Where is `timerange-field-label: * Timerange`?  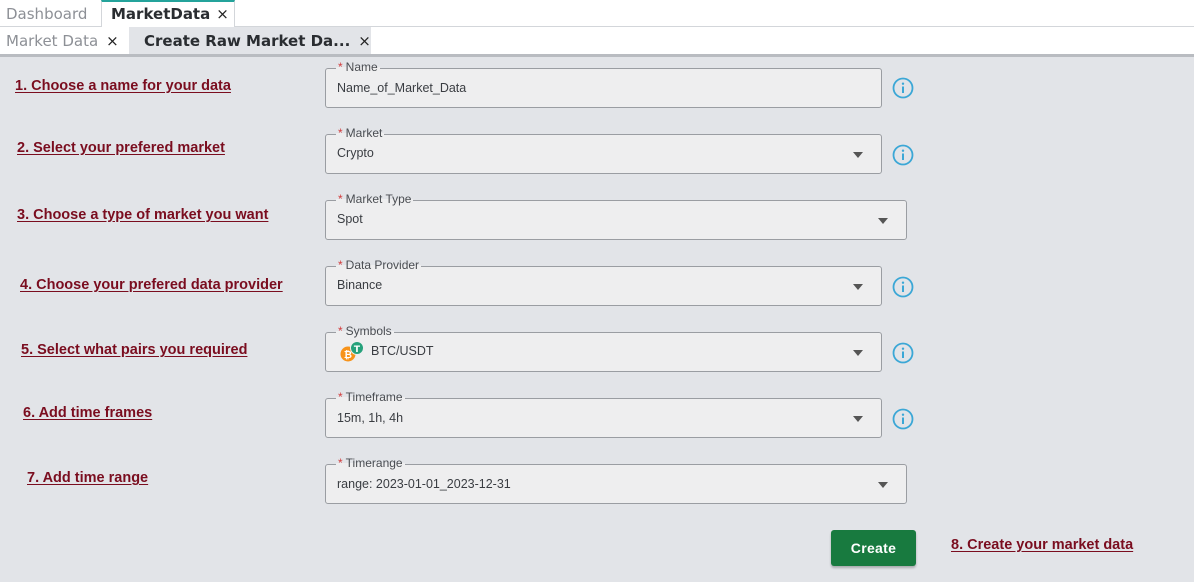 timerange-field-label: * Timerange is located at coordinates (370, 463).